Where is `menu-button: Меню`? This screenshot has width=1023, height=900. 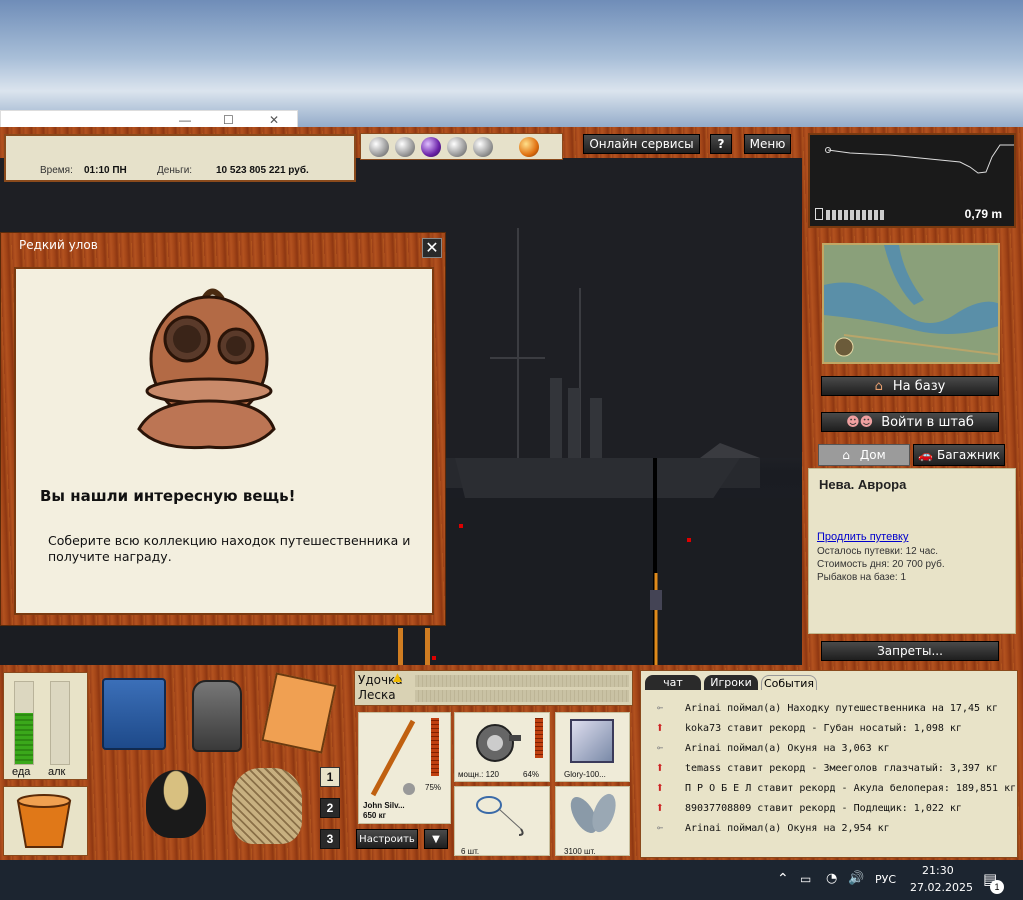
menu-button: Меню is located at coordinates (767, 144).